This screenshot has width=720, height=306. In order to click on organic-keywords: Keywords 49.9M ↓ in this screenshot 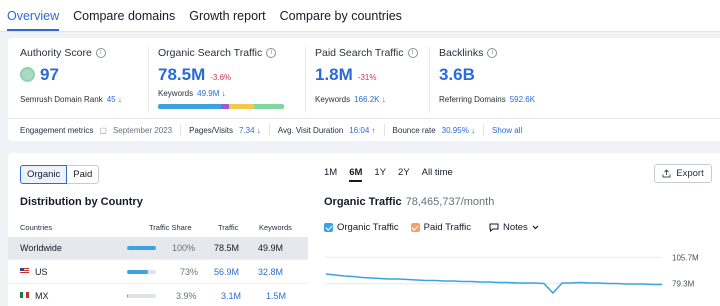, I will do `click(231, 93)`.